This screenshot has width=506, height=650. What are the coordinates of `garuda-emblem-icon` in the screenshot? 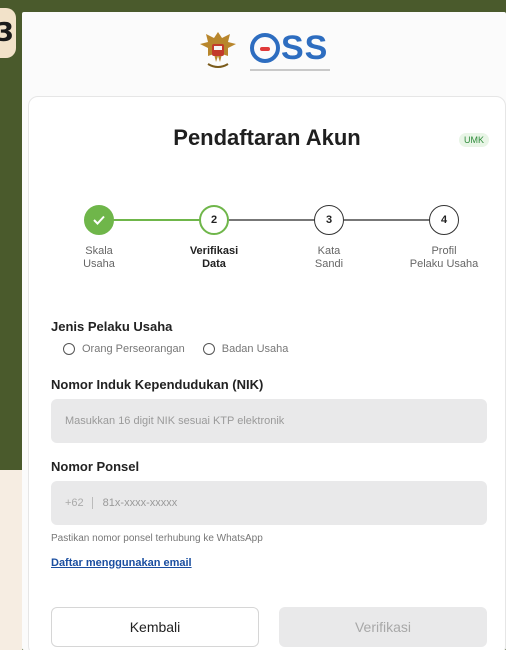 It's located at (218, 50).